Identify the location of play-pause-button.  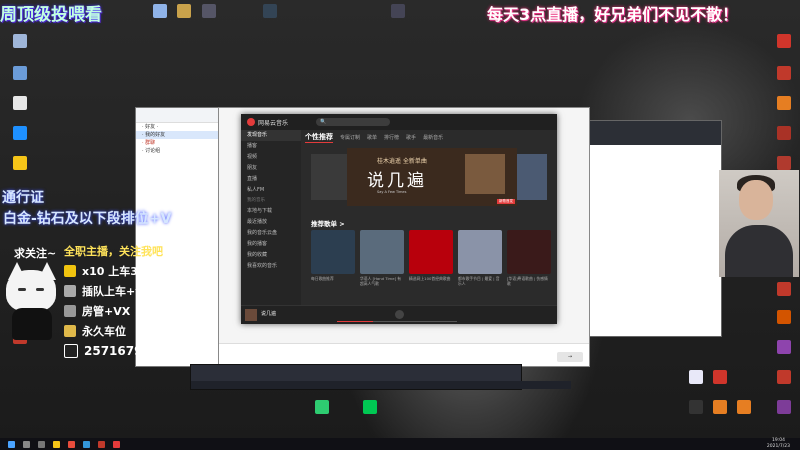
(399, 314).